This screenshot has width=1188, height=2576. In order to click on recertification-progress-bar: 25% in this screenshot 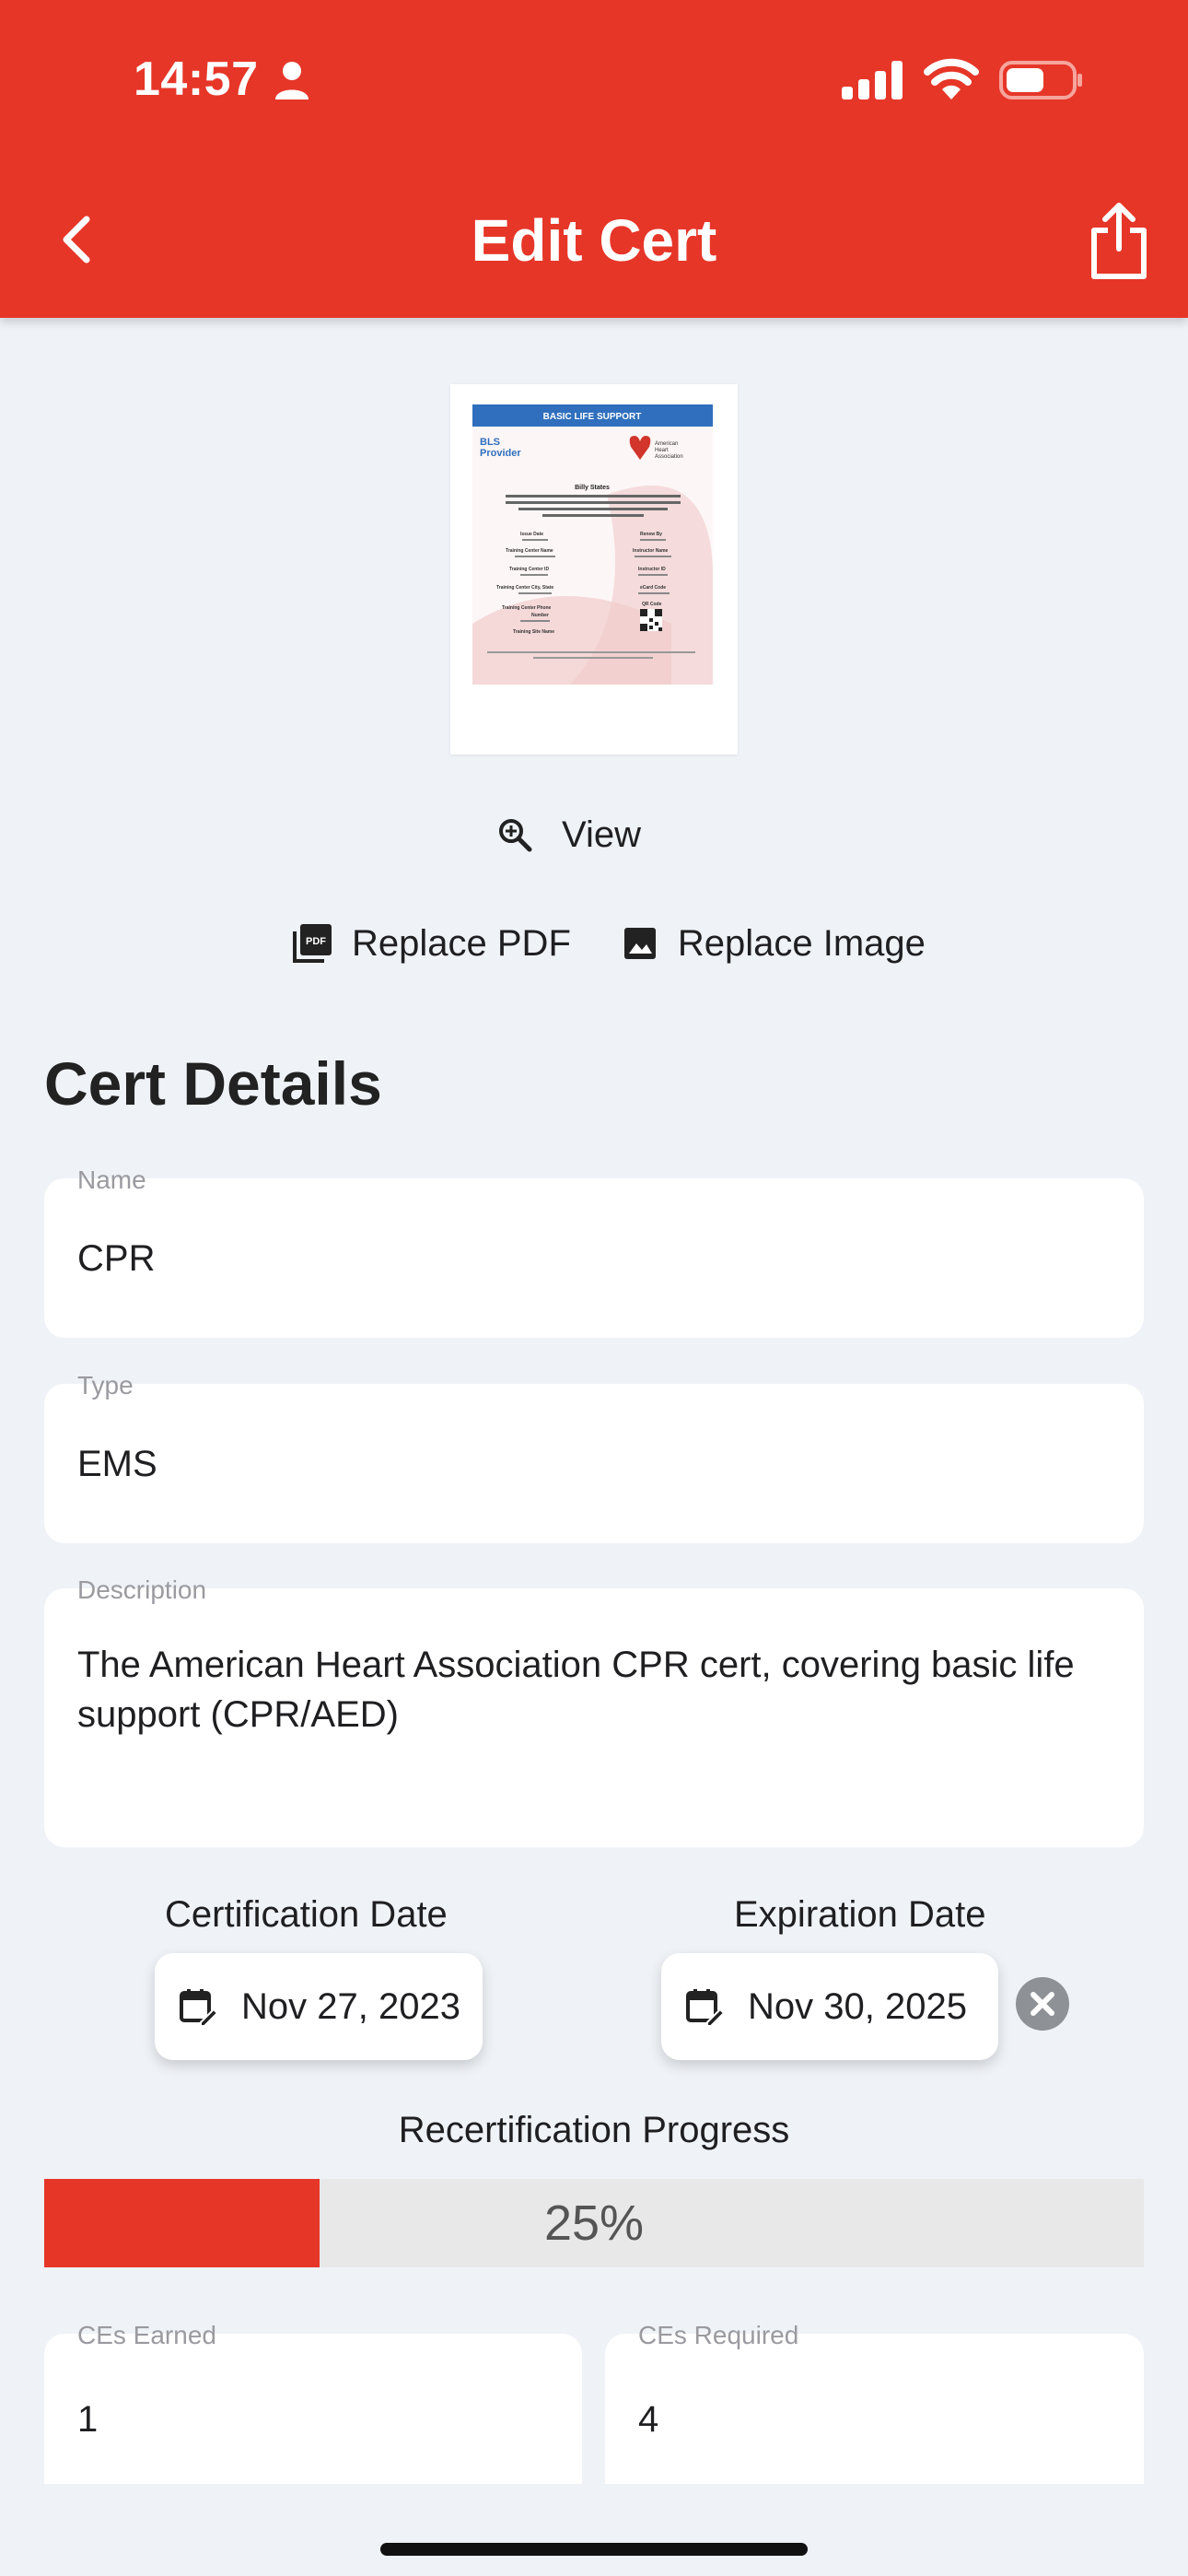, I will do `click(594, 2223)`.